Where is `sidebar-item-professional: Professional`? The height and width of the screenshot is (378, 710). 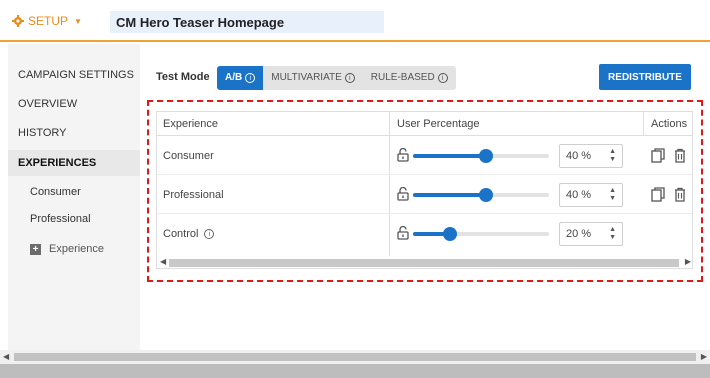
sidebar-item-professional: Professional is located at coordinates (74, 219).